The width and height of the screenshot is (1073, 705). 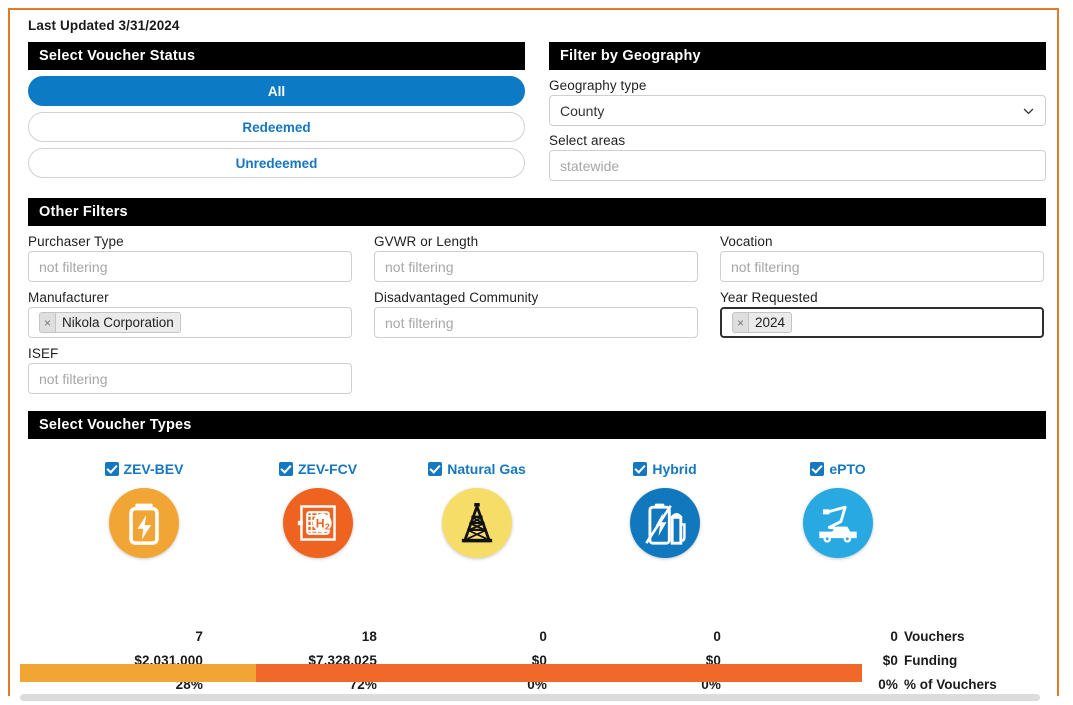 What do you see at coordinates (558, 673) in the screenshot?
I see `bar-segment-zev-fcv` at bounding box center [558, 673].